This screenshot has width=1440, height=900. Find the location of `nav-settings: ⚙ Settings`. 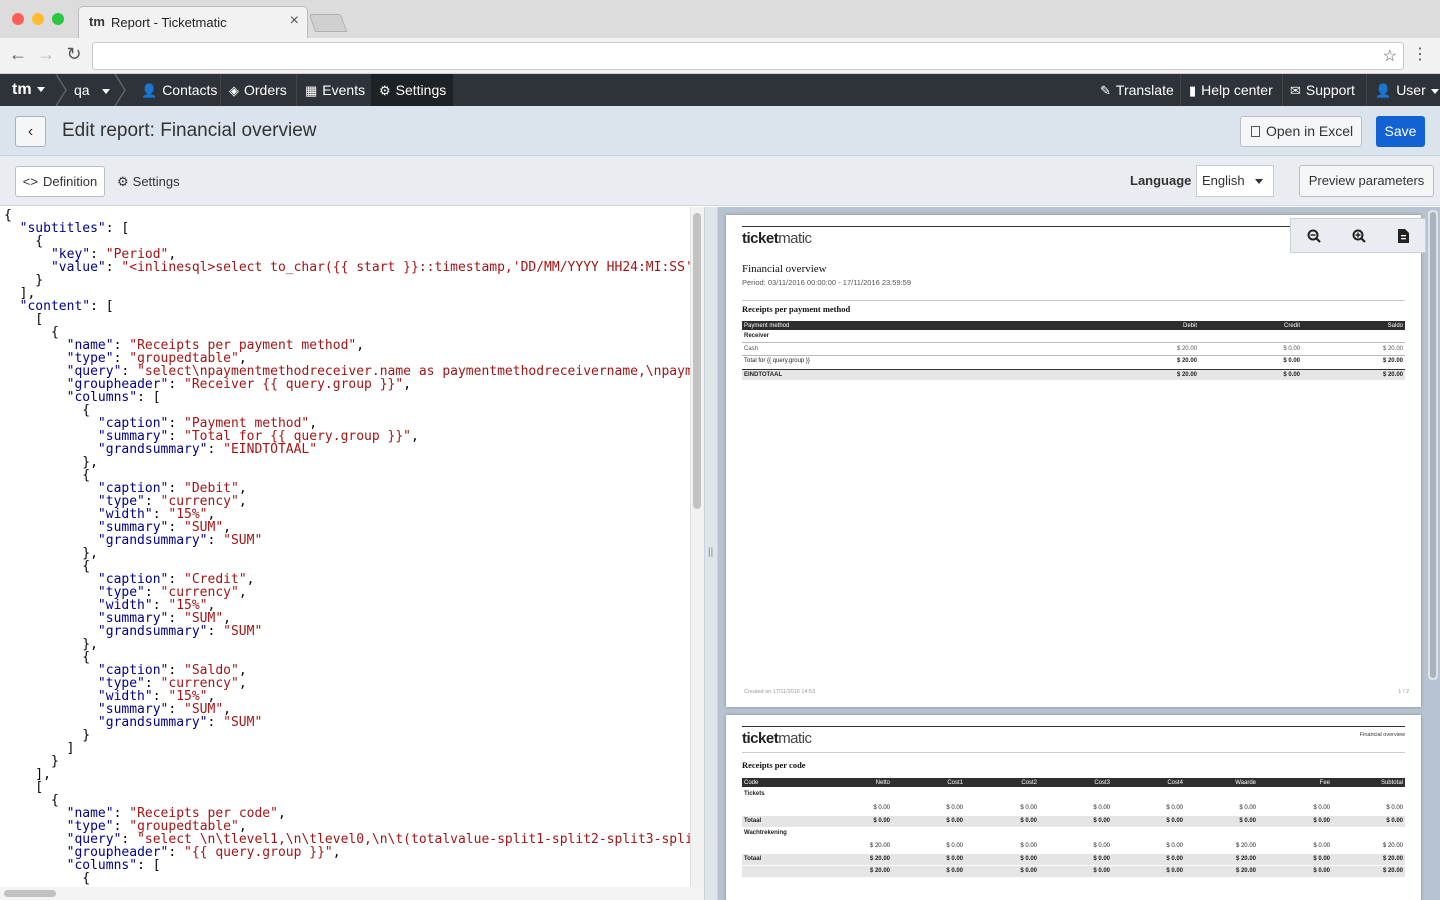

nav-settings: ⚙ Settings is located at coordinates (412, 90).